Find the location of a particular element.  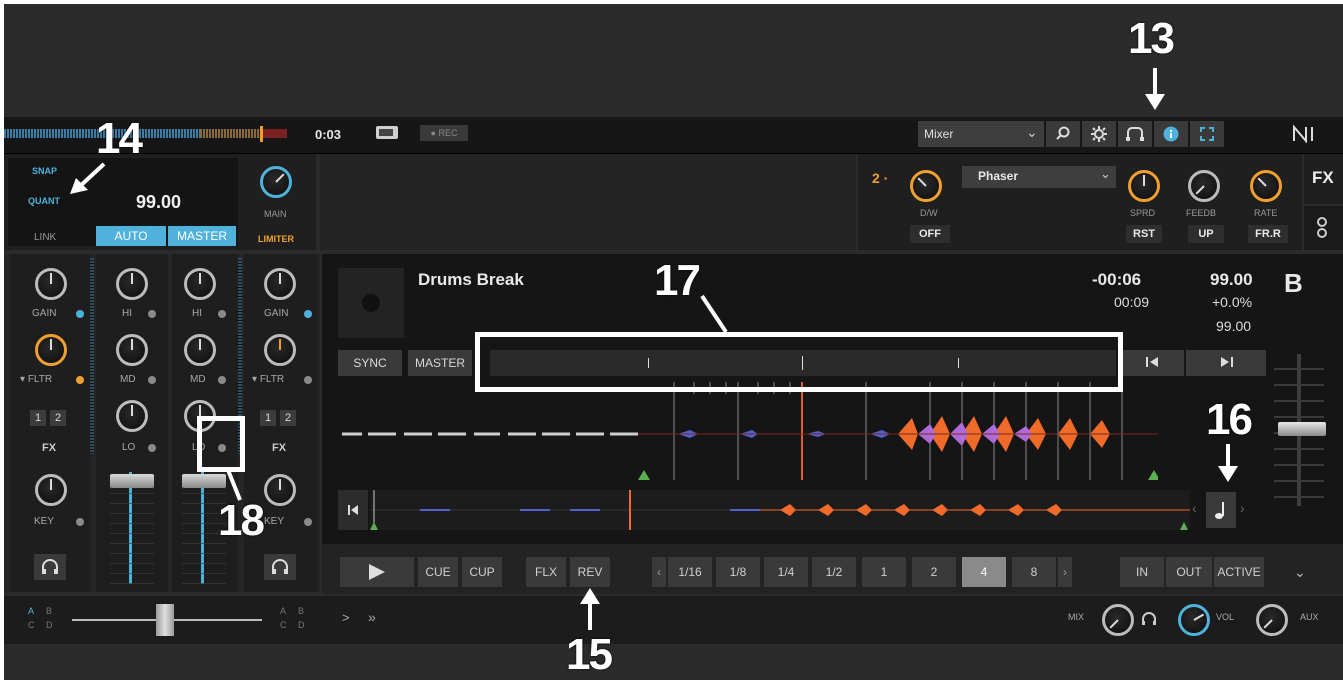

channel-fader-b is located at coordinates (204, 481).